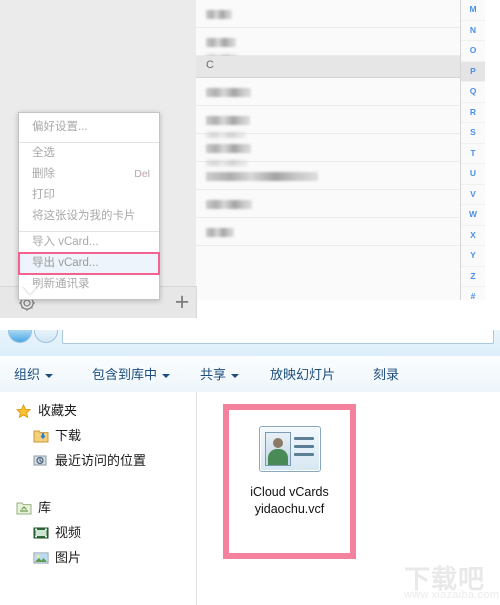 The image size is (500, 605). What do you see at coordinates (41, 533) in the screenshot?
I see `video-icon` at bounding box center [41, 533].